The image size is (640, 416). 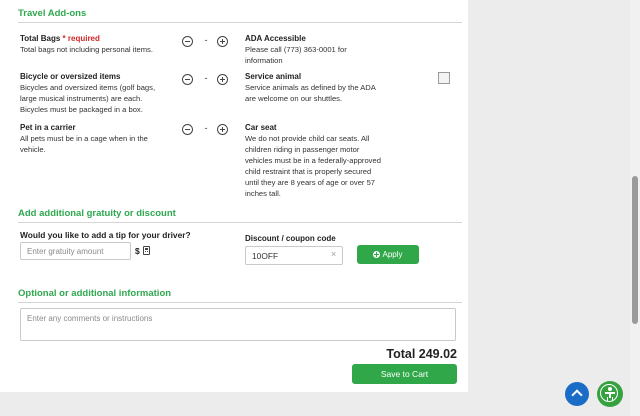 What do you see at coordinates (610, 394) in the screenshot?
I see `accessibility-icon` at bounding box center [610, 394].